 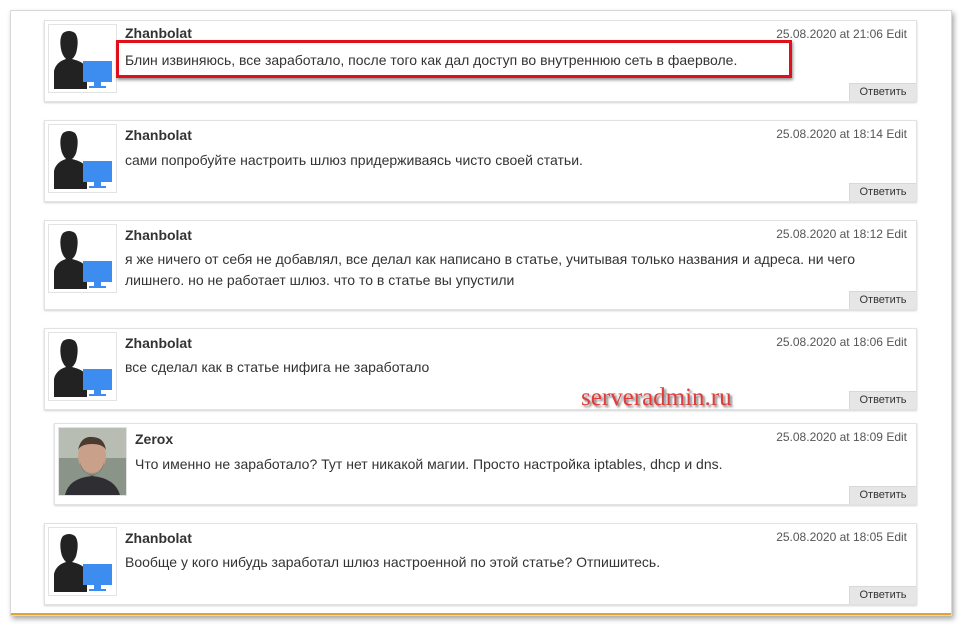 I want to click on comment-meta: 25.08.2020 at 21:06 Edit, so click(x=841, y=34).